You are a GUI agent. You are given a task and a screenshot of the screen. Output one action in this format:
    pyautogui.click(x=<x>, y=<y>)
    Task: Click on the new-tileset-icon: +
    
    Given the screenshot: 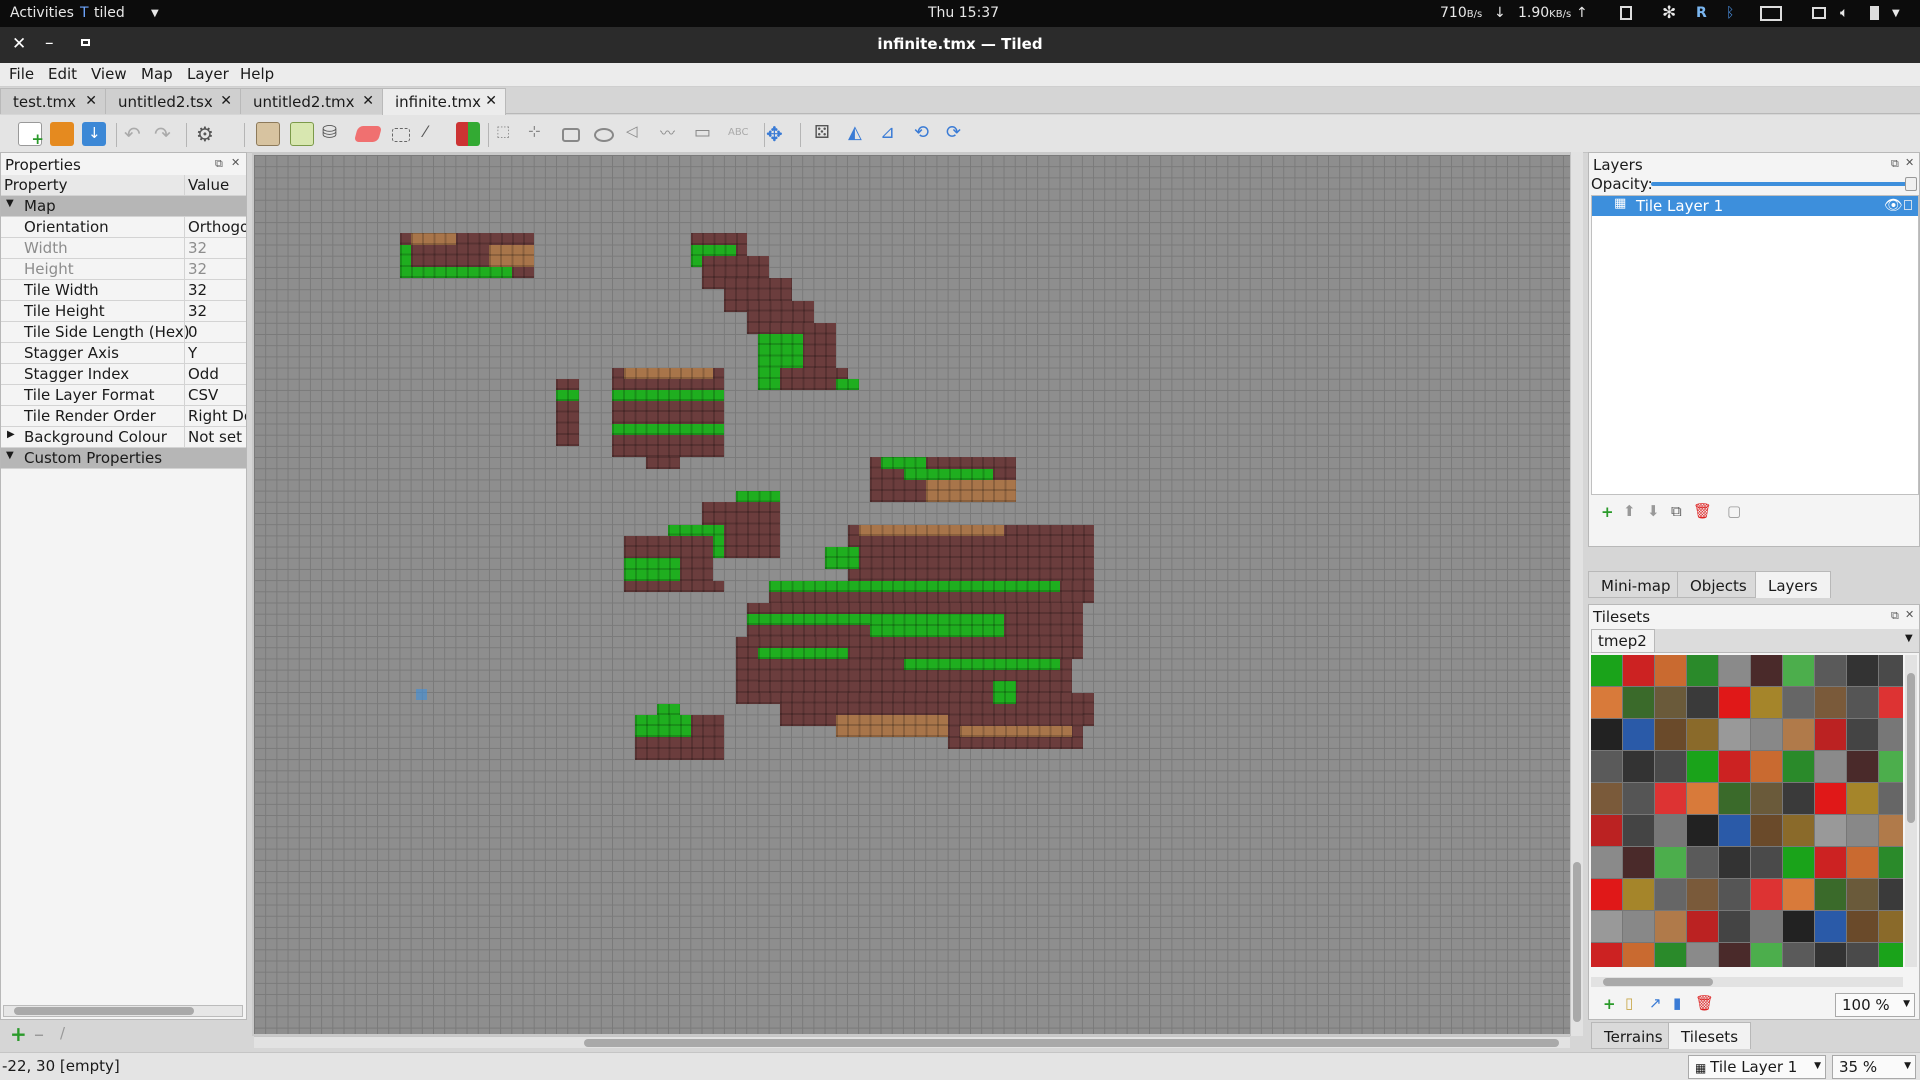 What is the action you would take?
    pyautogui.click(x=1609, y=1004)
    